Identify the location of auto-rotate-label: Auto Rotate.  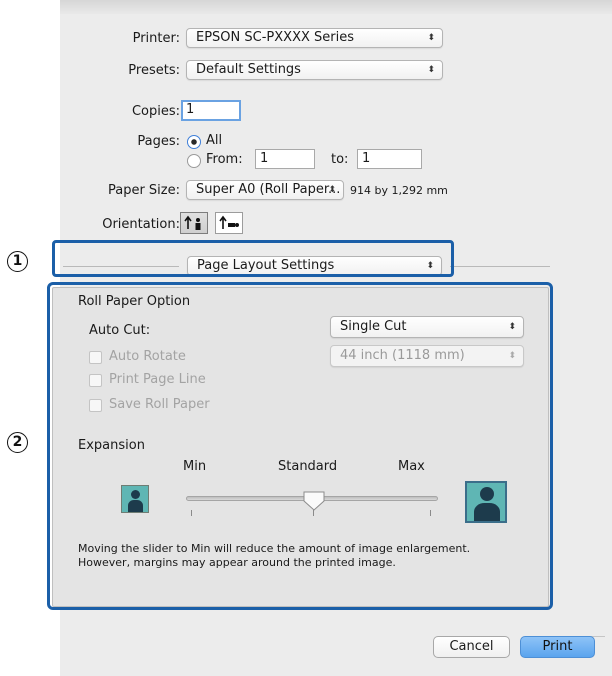
(147, 356).